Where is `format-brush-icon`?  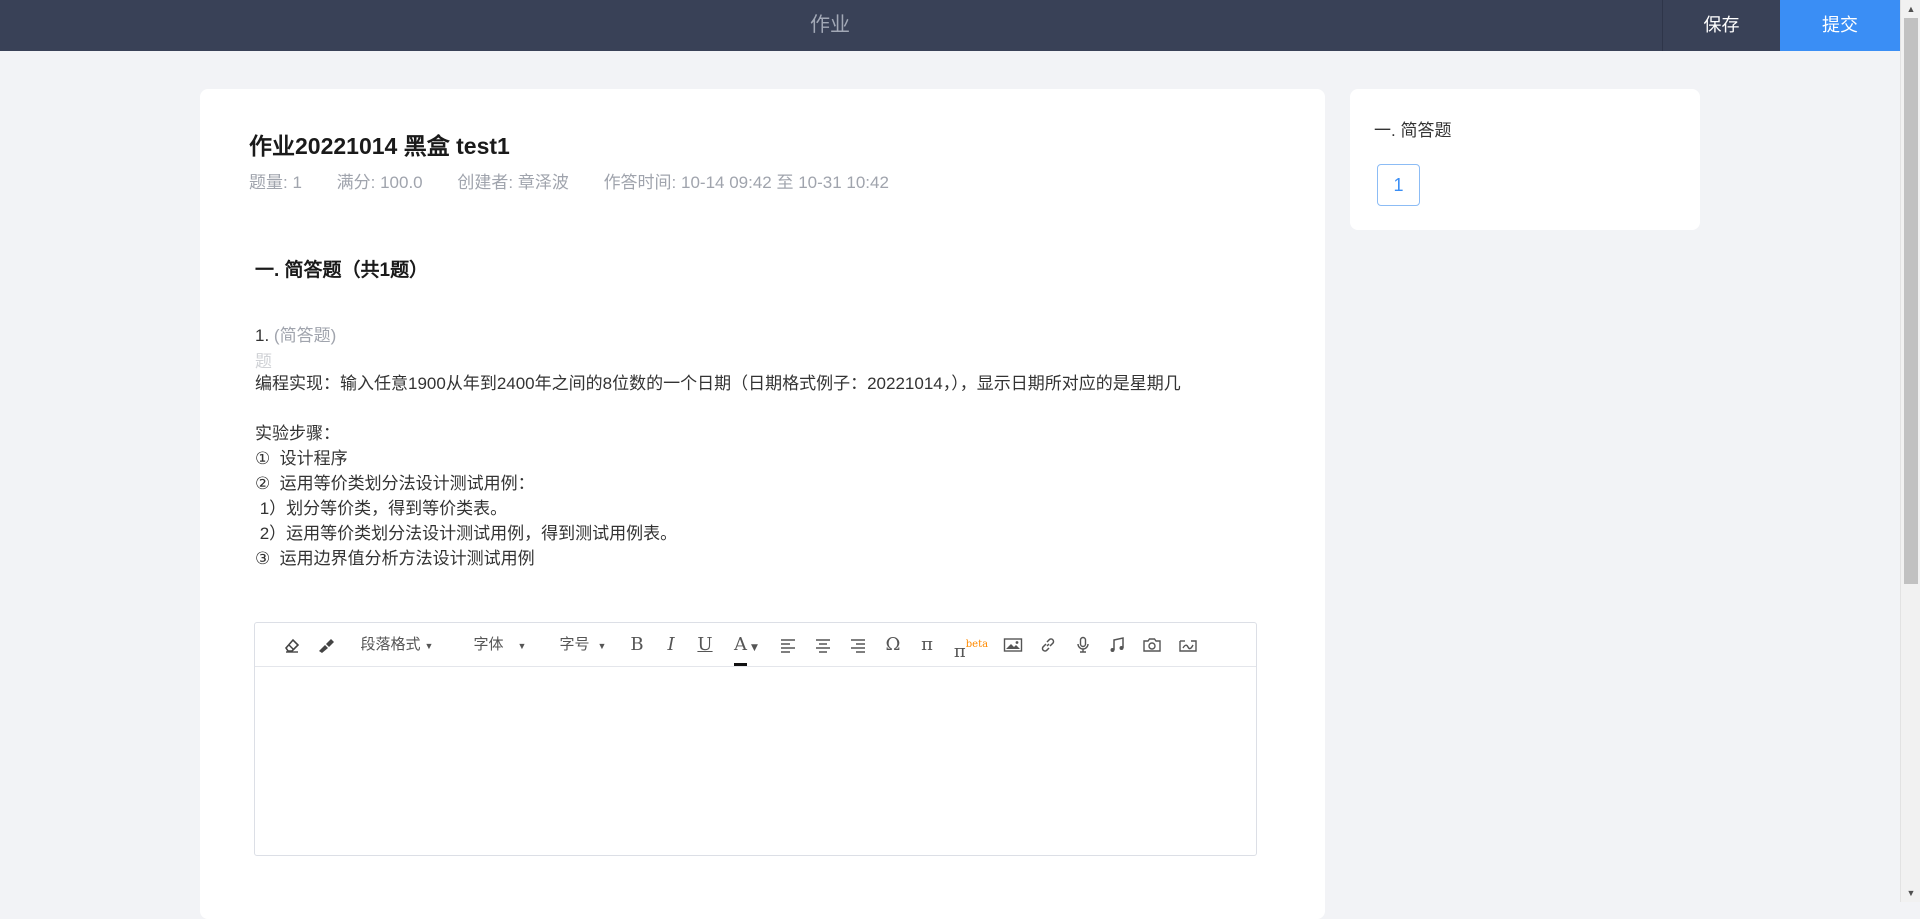 format-brush-icon is located at coordinates (326, 645).